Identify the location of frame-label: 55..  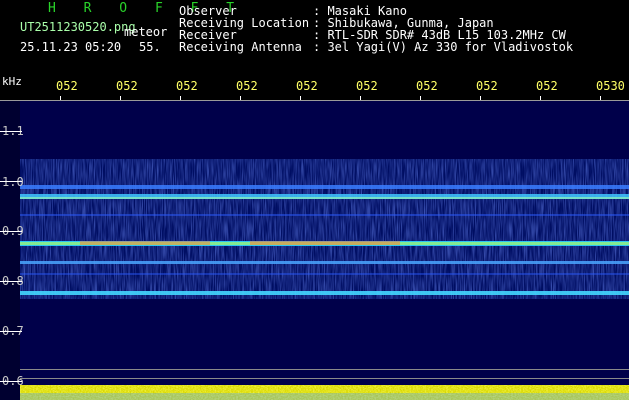
(150, 47).